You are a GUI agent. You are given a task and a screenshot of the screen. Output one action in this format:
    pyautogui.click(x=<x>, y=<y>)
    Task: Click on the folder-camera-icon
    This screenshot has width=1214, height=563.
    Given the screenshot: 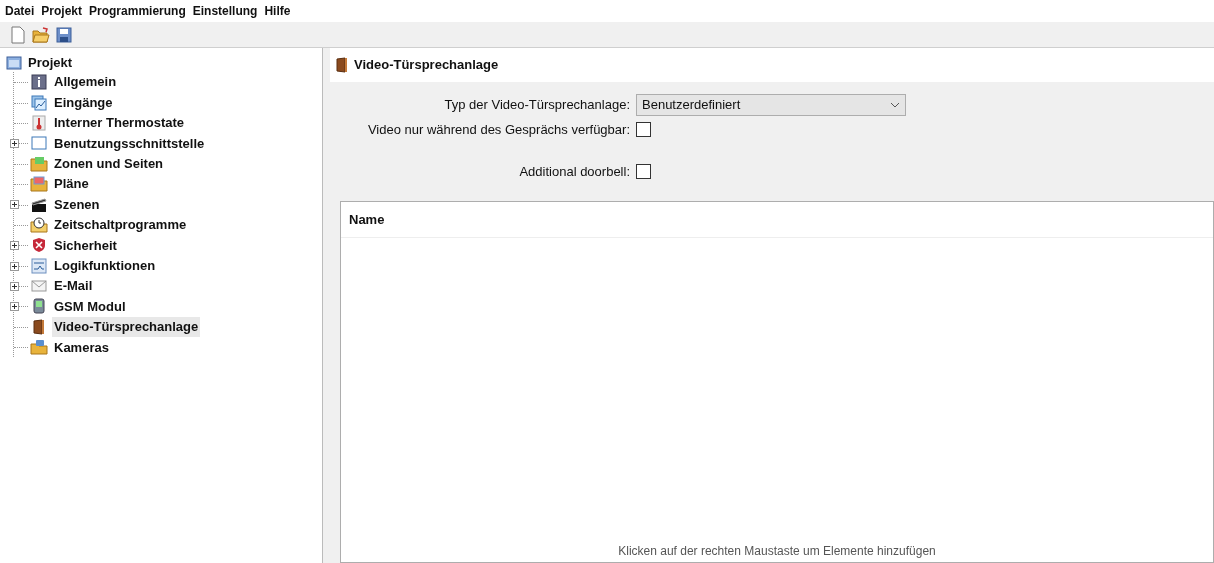 What is the action you would take?
    pyautogui.click(x=39, y=347)
    